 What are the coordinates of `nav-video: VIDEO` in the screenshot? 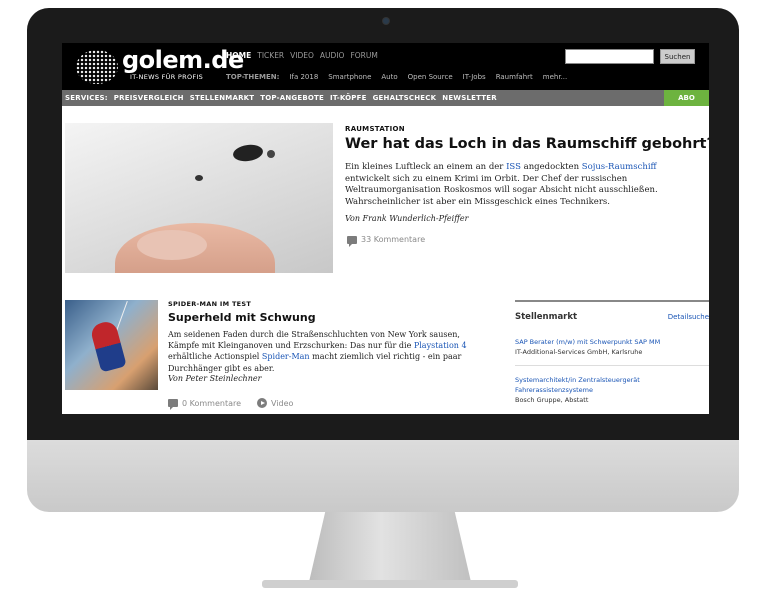 It's located at (302, 55).